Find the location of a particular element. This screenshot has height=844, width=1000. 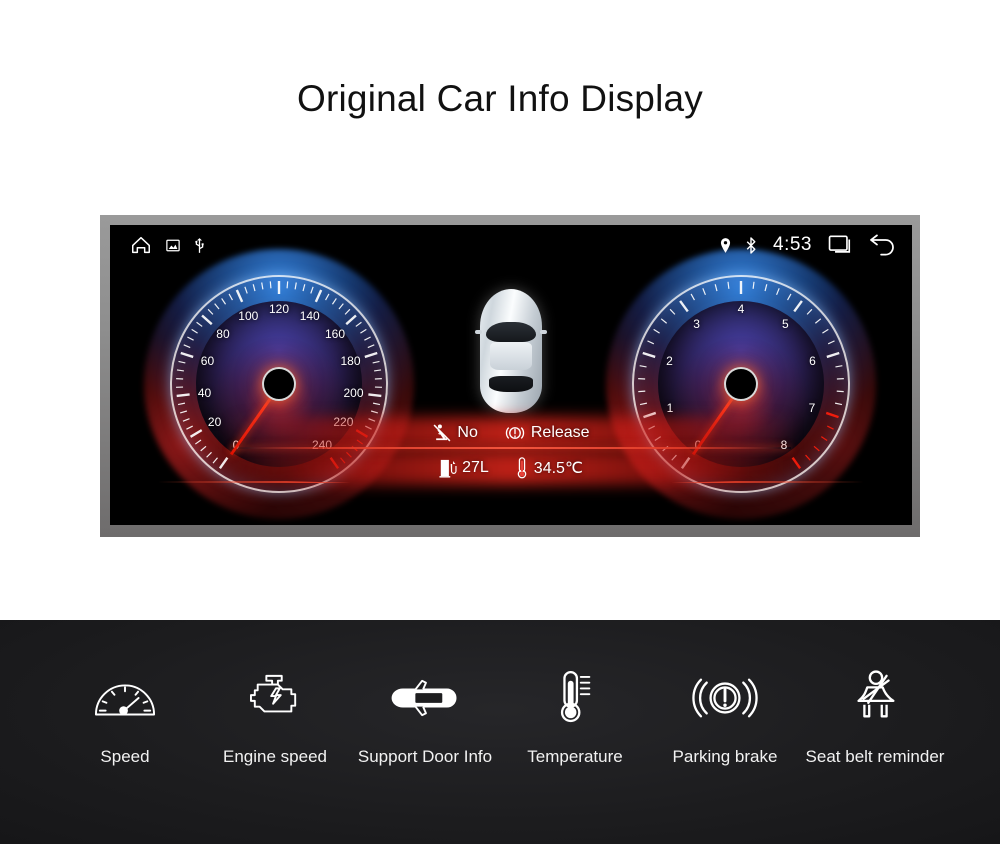

status-bar: 4:53 is located at coordinates (511, 245).